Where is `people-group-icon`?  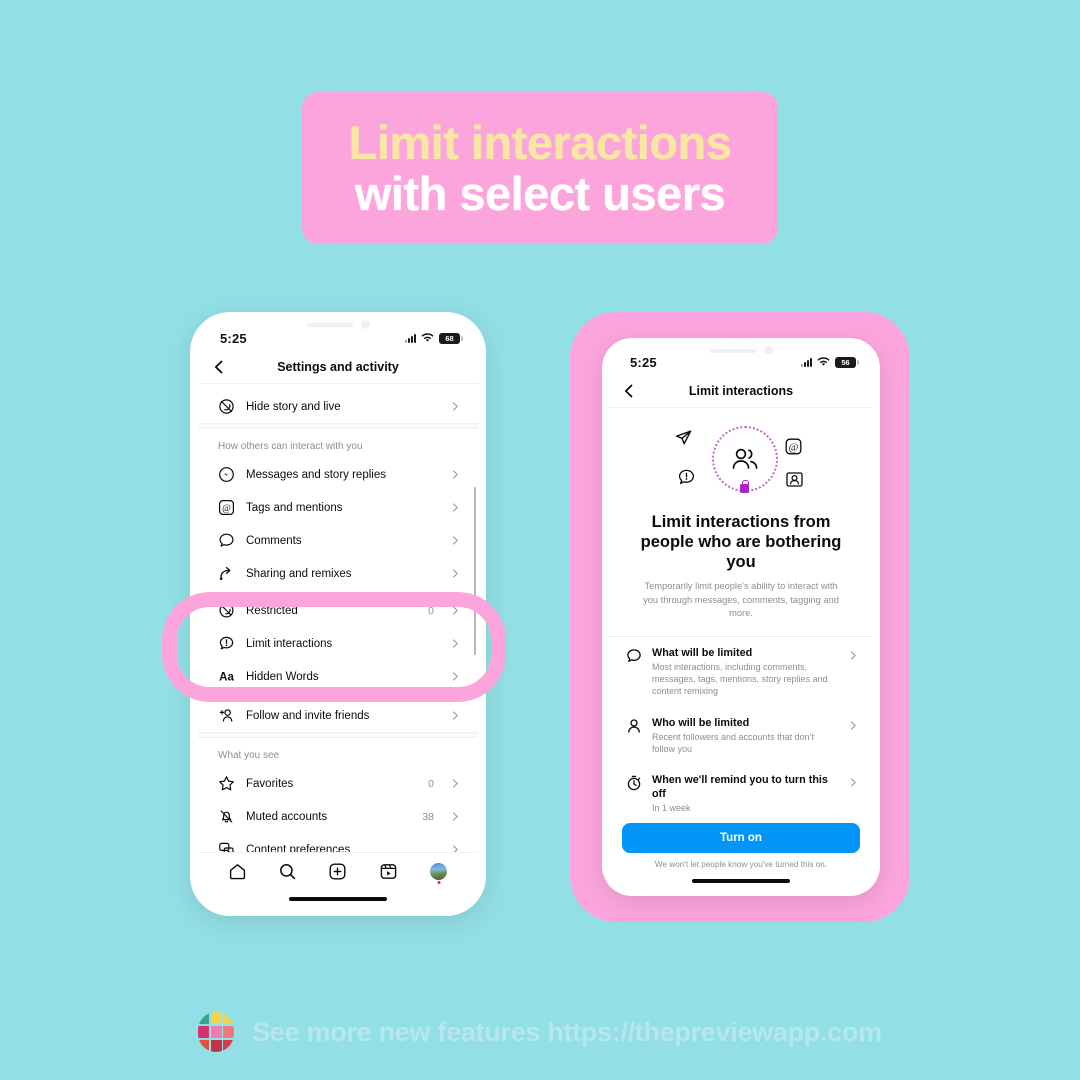 people-group-icon is located at coordinates (745, 459).